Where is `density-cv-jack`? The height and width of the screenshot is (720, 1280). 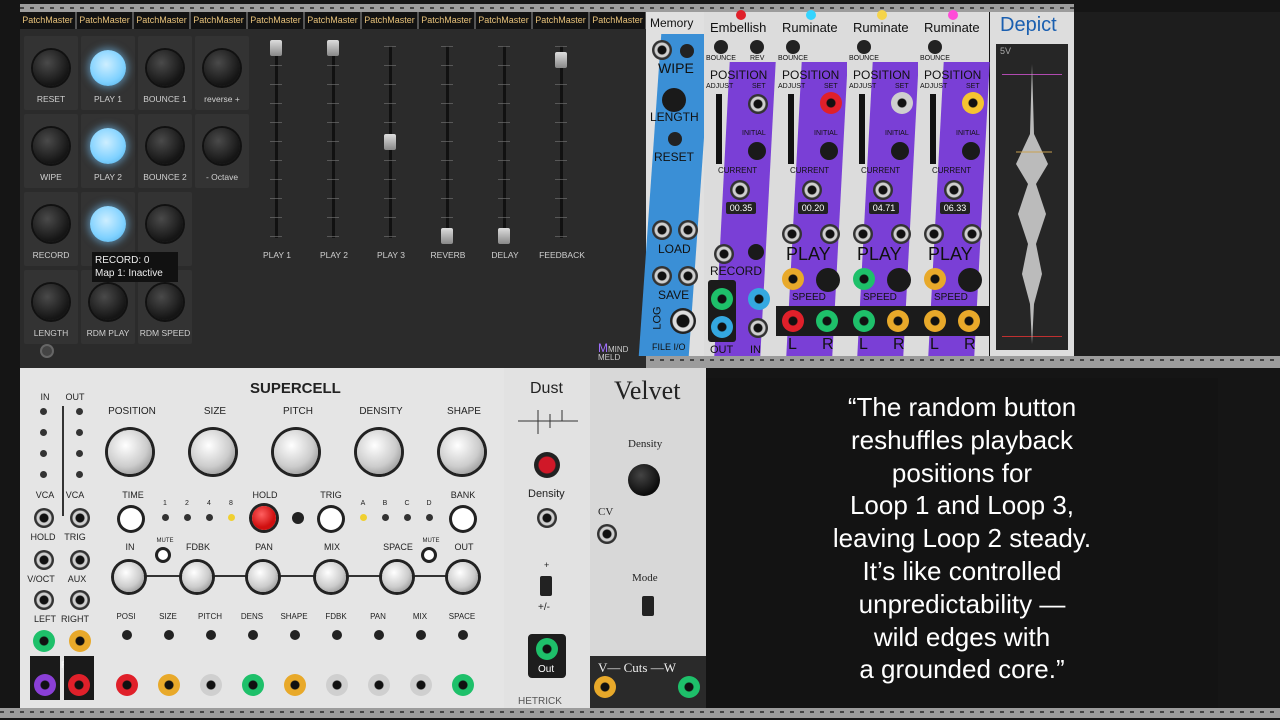
density-cv-jack is located at coordinates (547, 518).